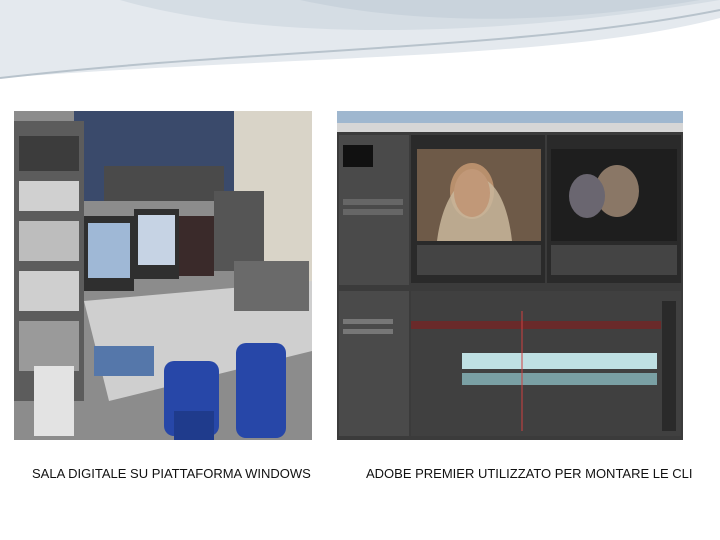  Describe the element at coordinates (360, 39) in the screenshot. I see `header-swoosh-decoration` at that location.